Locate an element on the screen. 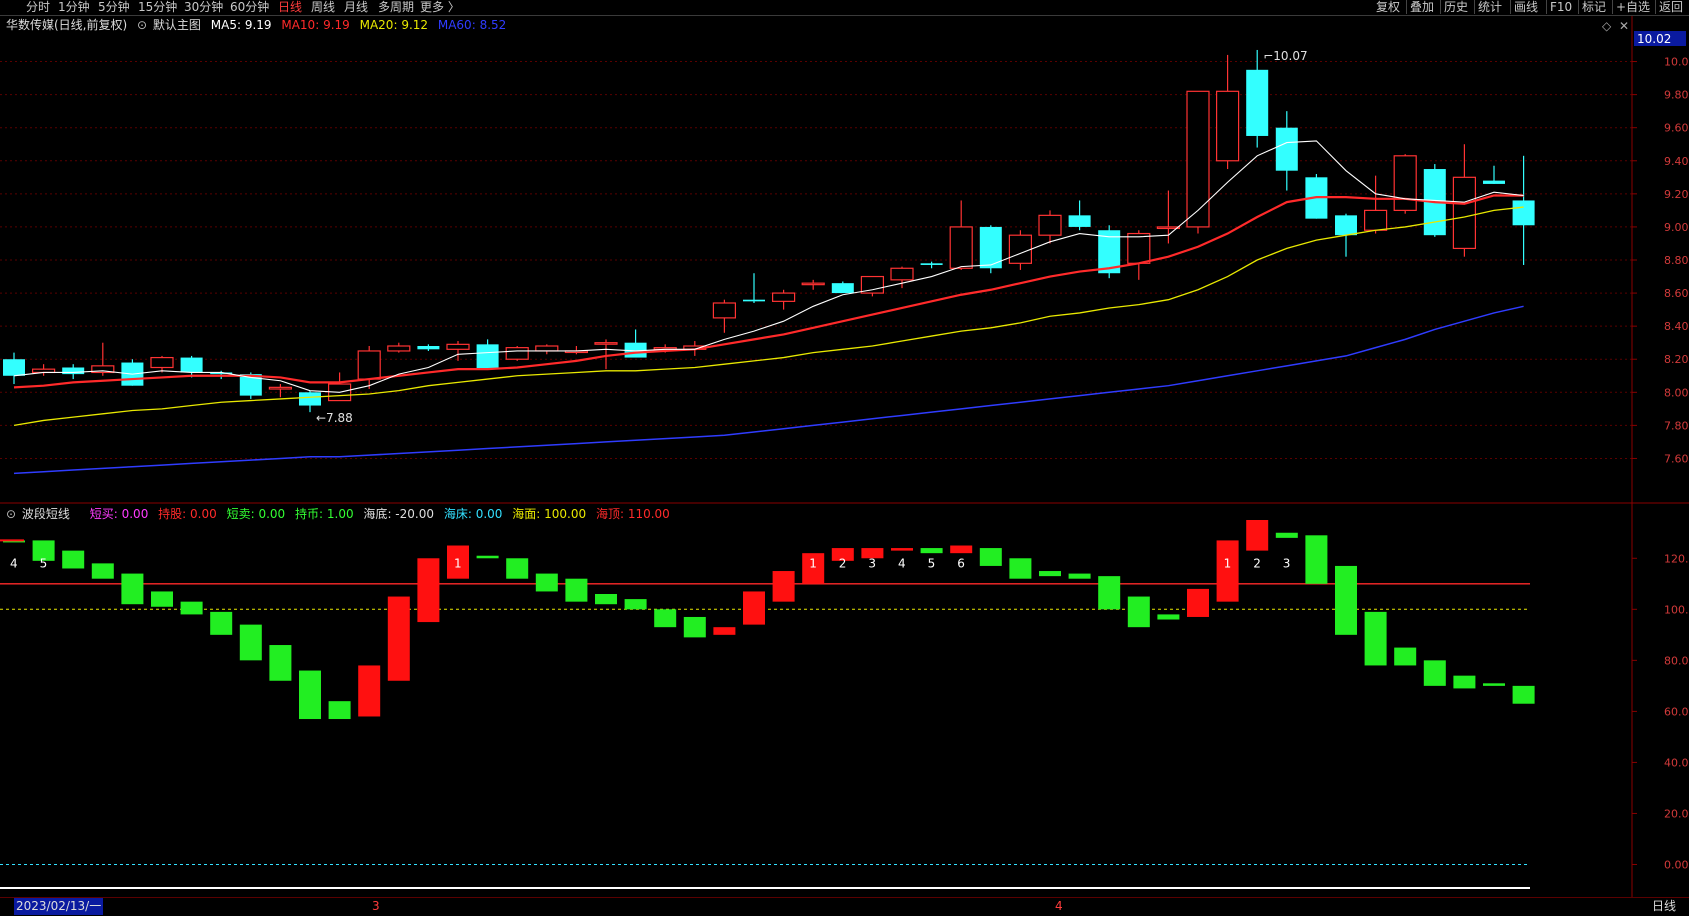  main-tick-label: 8.00 is located at coordinates (1676, 392).